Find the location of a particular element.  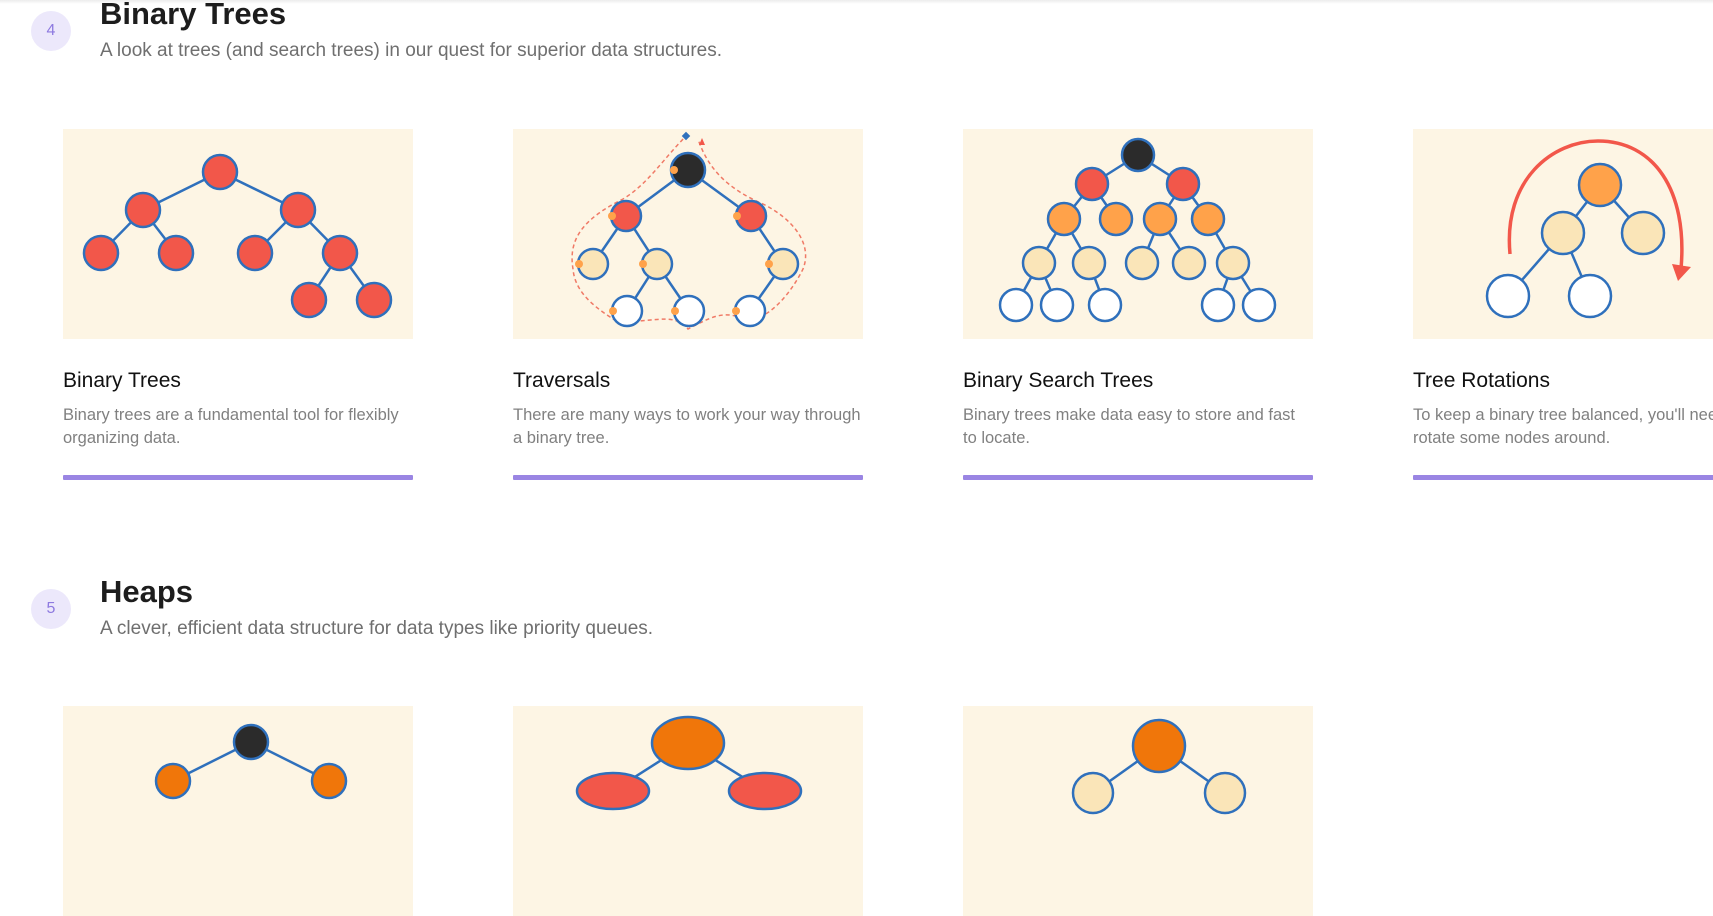

card-title: Binary Search Trees is located at coordinates (1058, 380).